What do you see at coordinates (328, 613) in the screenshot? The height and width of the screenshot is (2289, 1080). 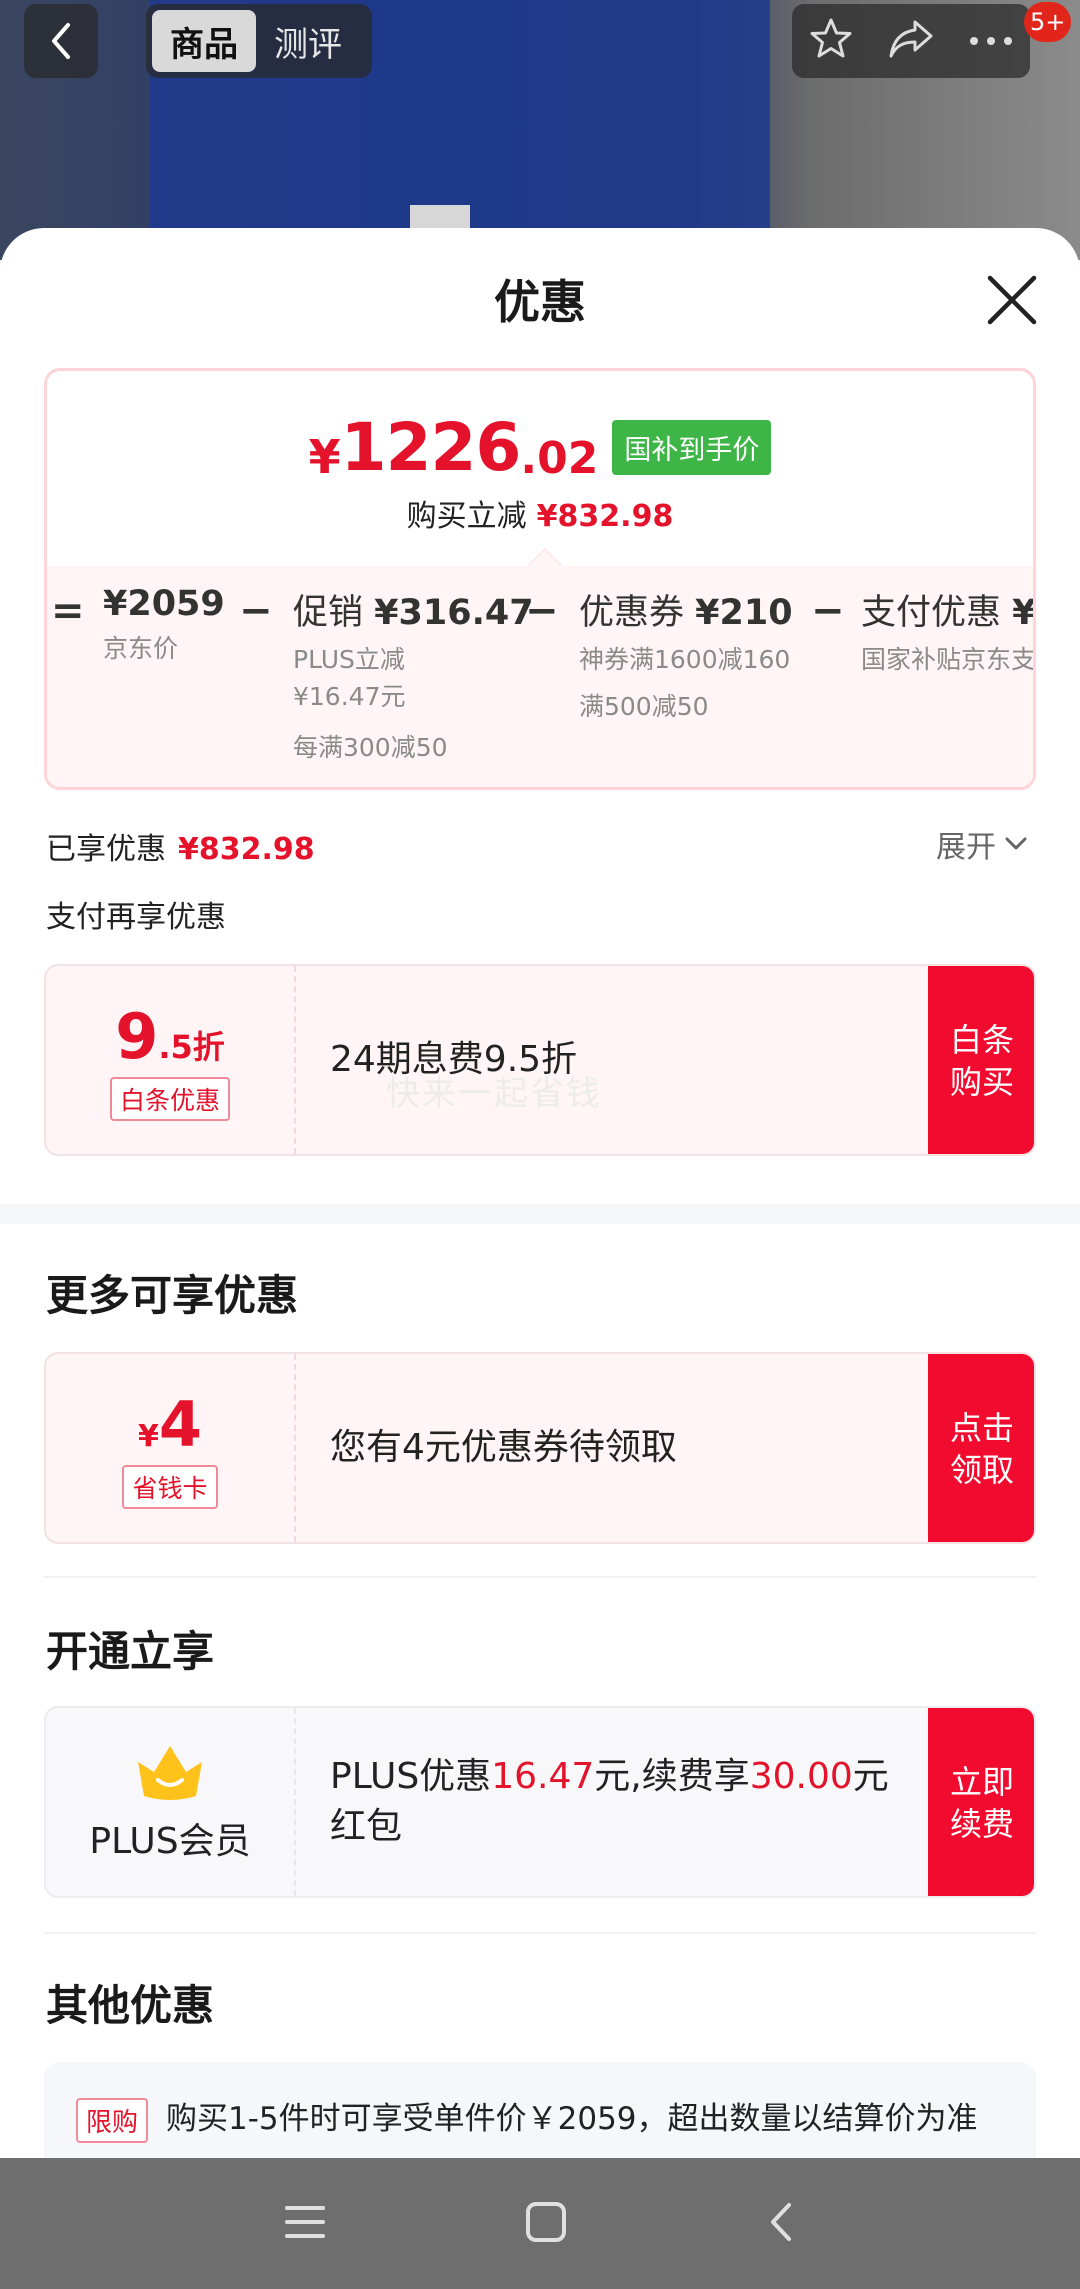 I see `promotion-label: 促销` at bounding box center [328, 613].